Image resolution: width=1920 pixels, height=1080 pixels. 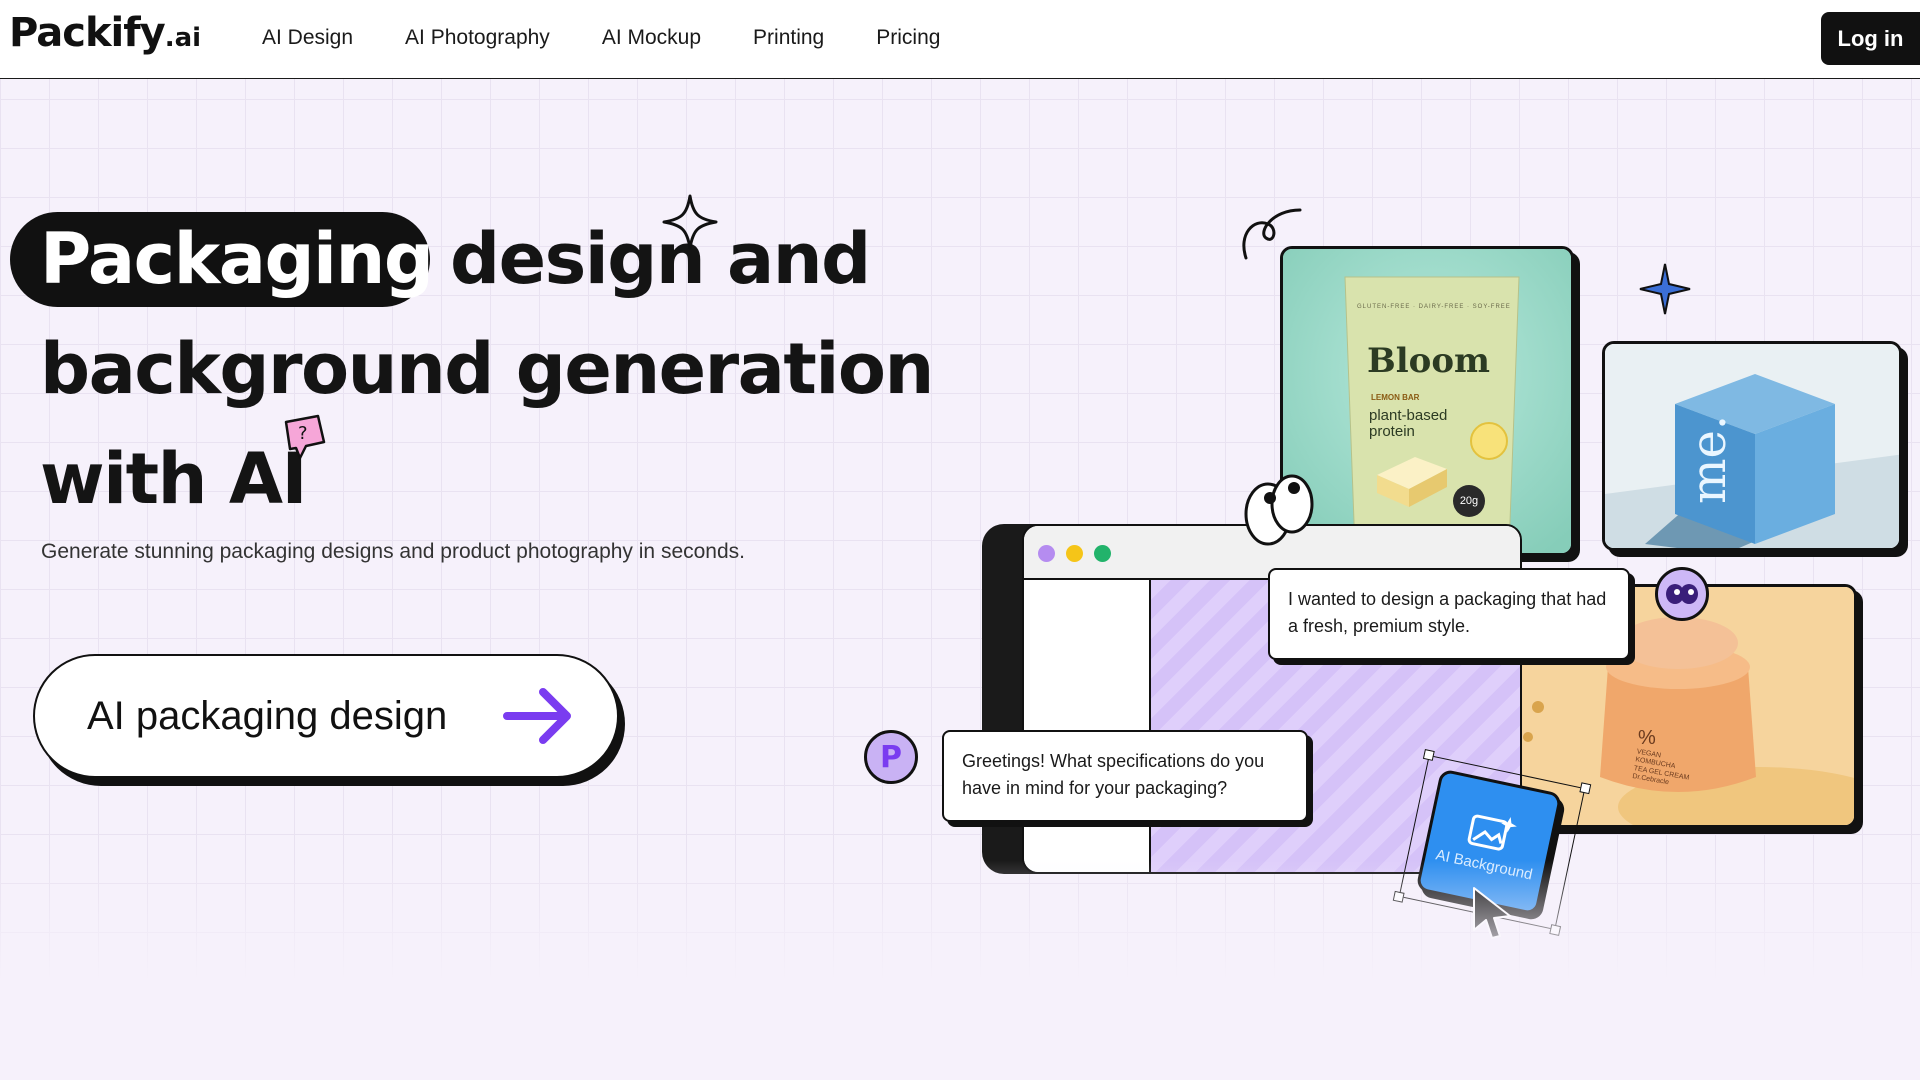 What do you see at coordinates (174, 479) in the screenshot?
I see `headline-line3: with AI` at bounding box center [174, 479].